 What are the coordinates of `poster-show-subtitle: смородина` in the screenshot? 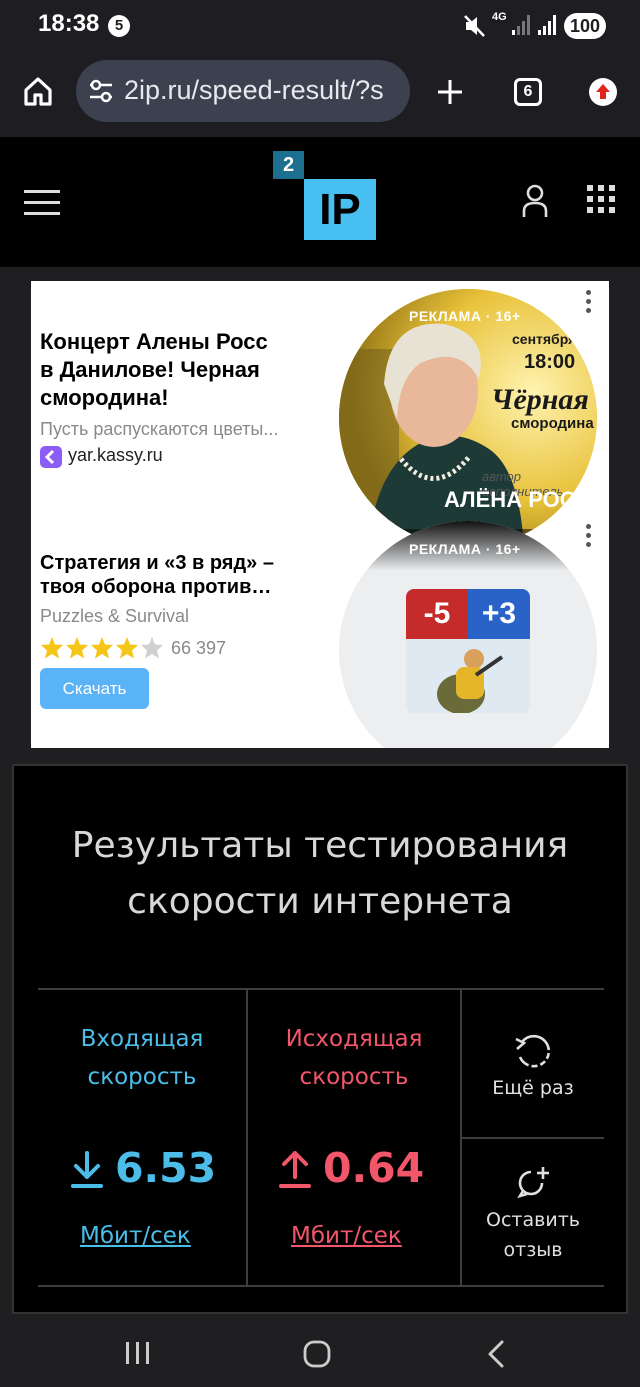 It's located at (552, 423).